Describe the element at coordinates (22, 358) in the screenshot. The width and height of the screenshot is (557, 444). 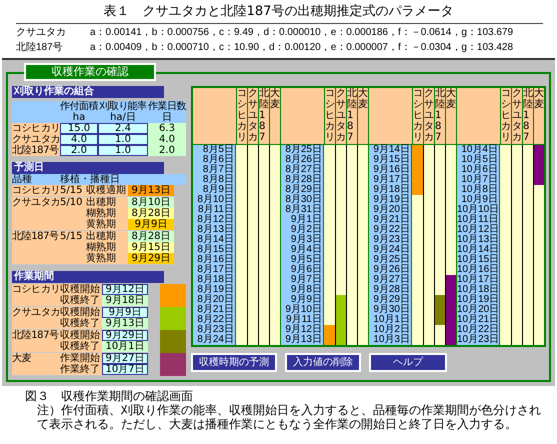
I see `row-label: 大麦` at that location.